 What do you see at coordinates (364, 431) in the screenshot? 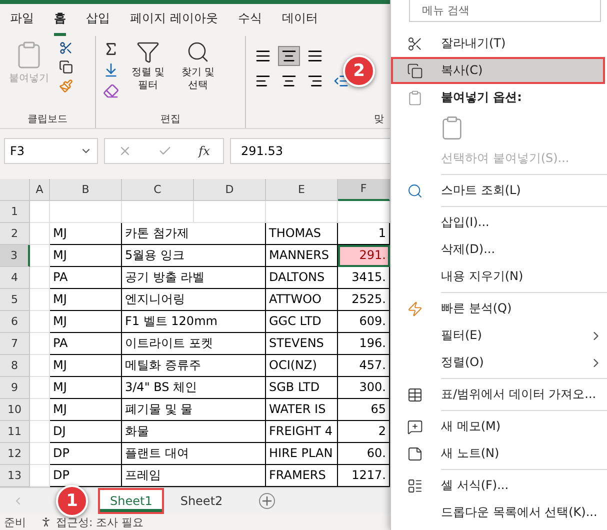
I see `table-cell: 2` at bounding box center [364, 431].